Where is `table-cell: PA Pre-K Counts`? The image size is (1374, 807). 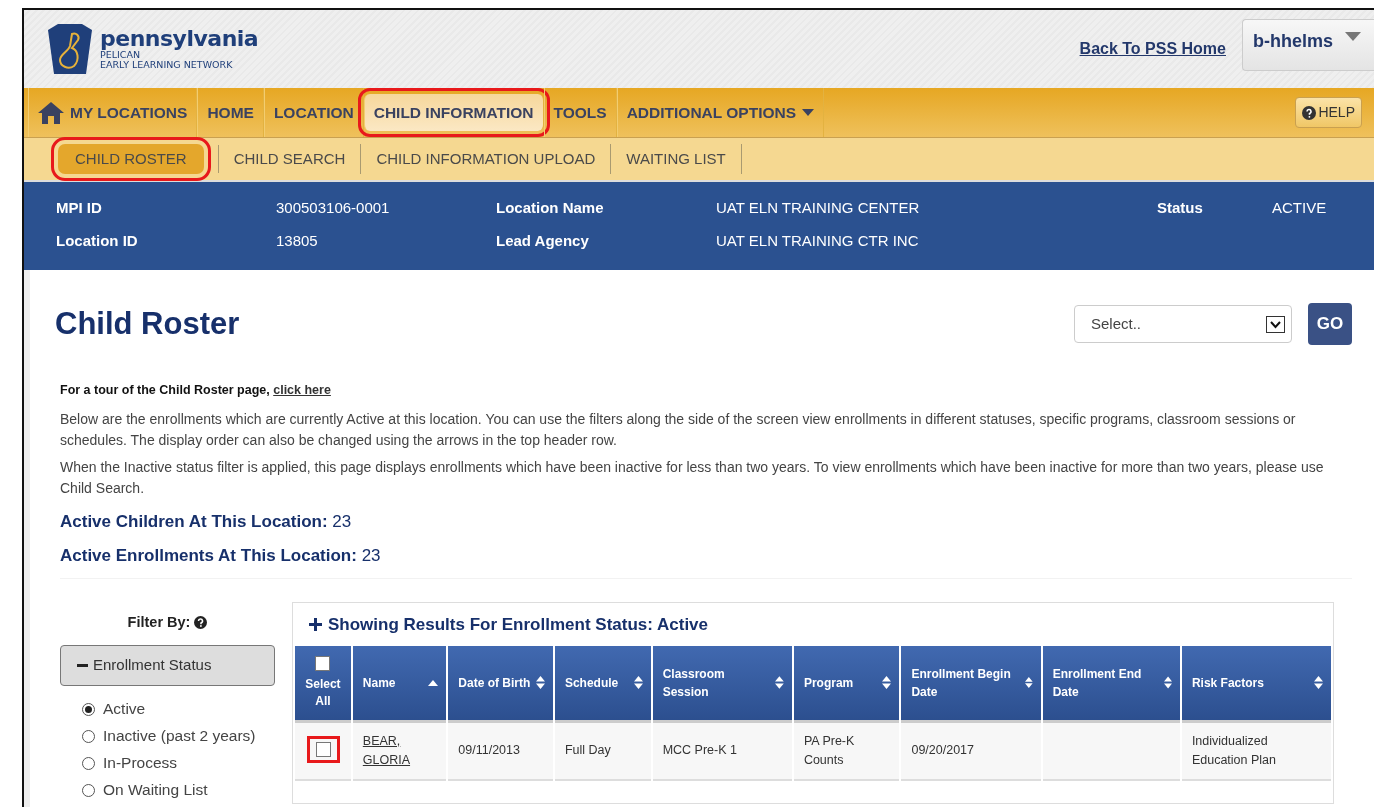 table-cell: PA Pre-K Counts is located at coordinates (829, 750).